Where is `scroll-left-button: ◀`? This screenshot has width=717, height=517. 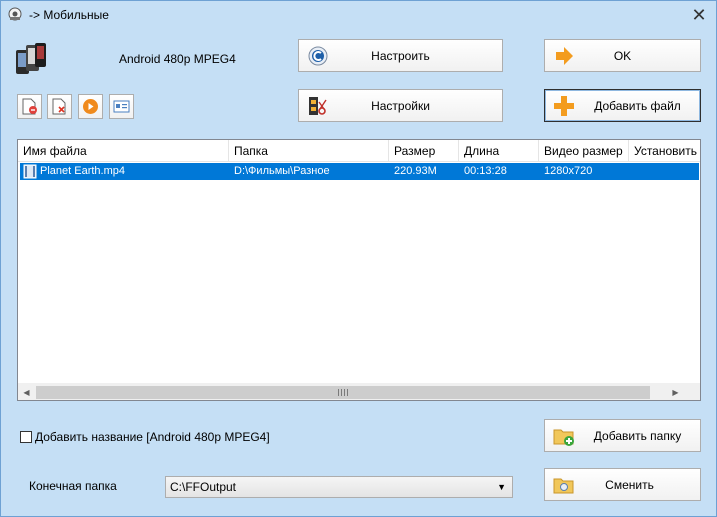 scroll-left-button: ◀ is located at coordinates (26, 392).